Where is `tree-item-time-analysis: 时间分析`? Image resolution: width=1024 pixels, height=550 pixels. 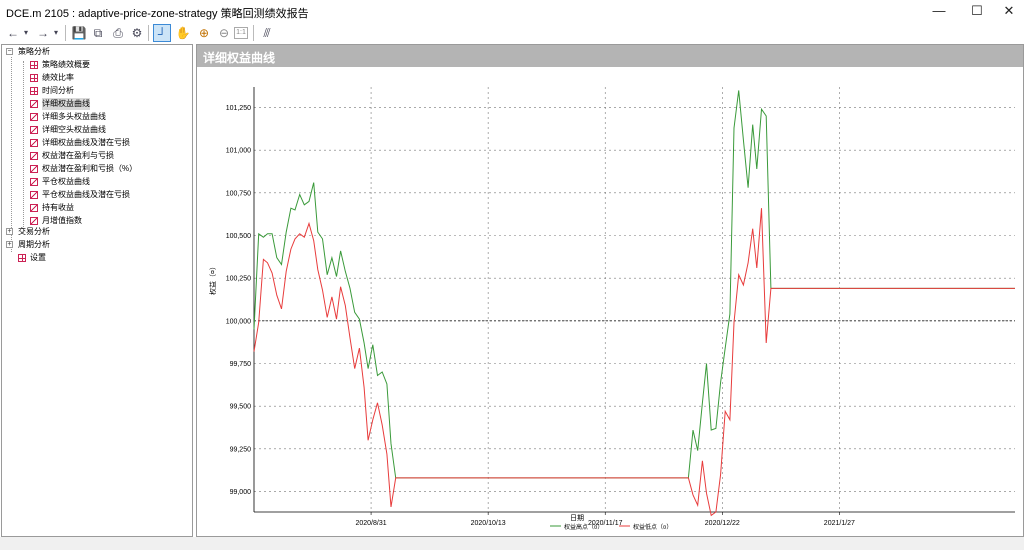 tree-item-time-analysis: 时间分析 is located at coordinates (104, 91).